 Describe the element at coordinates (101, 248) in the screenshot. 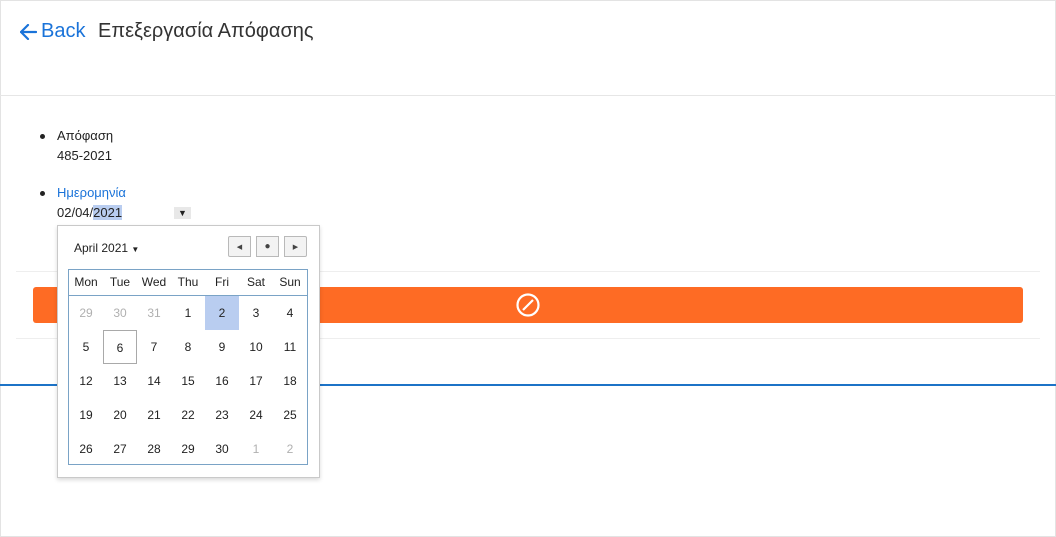

I see `month-label: April 2021` at that location.